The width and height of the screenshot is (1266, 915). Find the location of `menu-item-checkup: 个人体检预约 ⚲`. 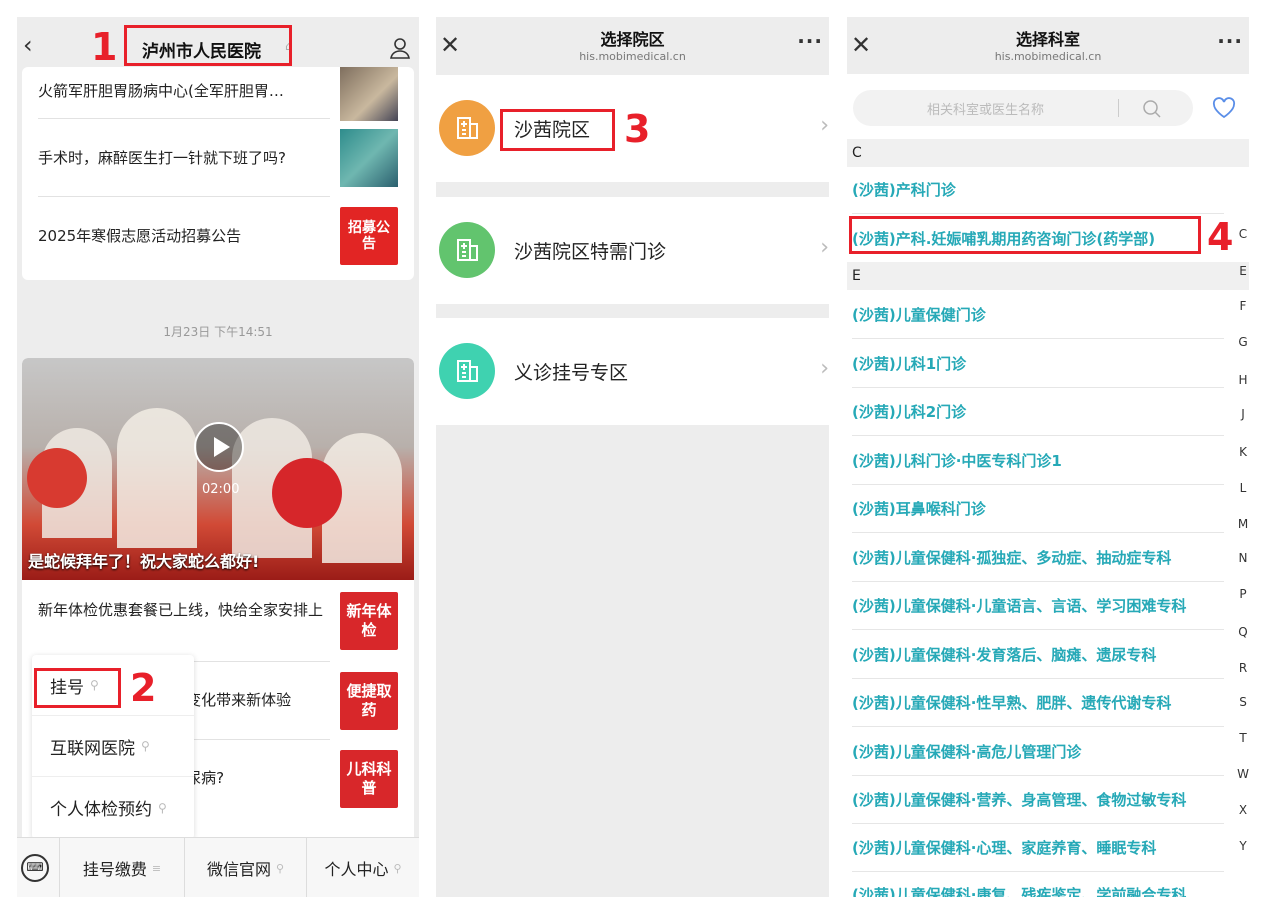

menu-item-checkup: 个人体检预约 ⚲ is located at coordinates (113, 807).